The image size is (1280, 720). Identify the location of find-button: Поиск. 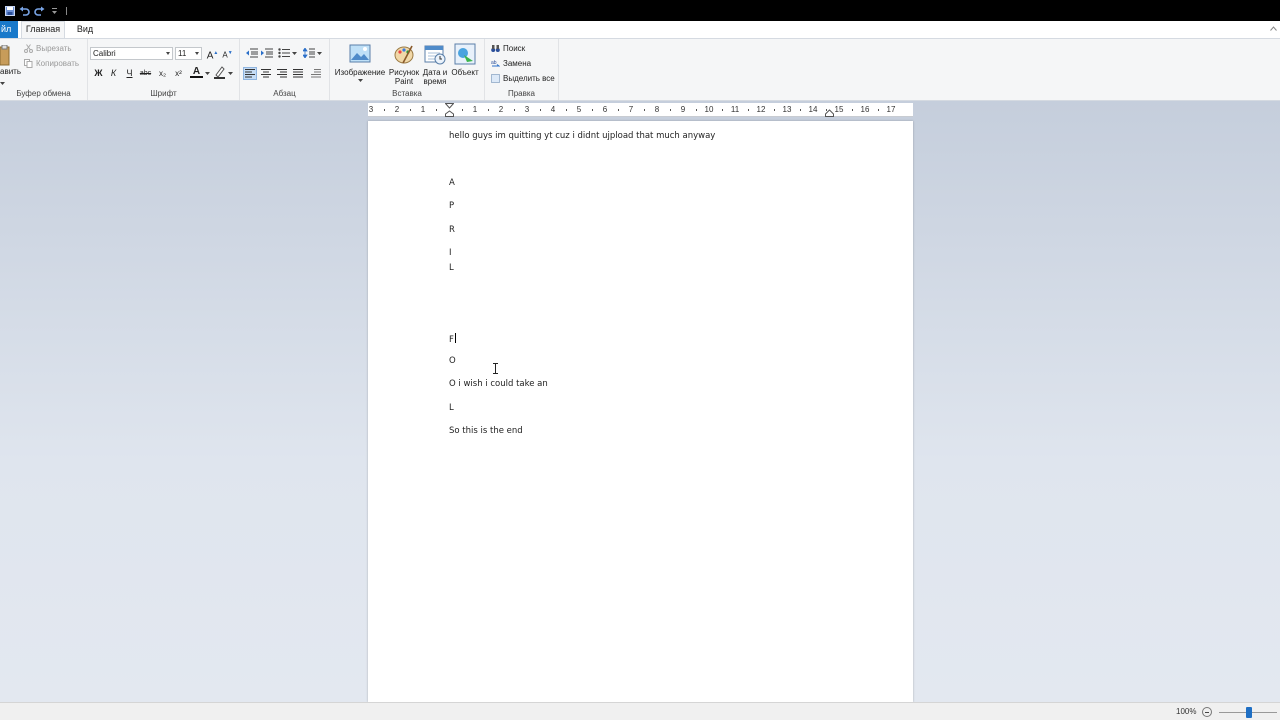
(508, 48).